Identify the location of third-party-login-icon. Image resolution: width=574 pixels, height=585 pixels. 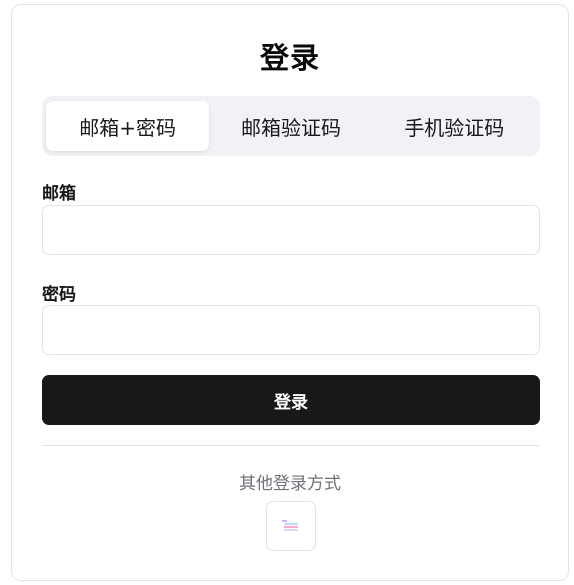
(290, 525).